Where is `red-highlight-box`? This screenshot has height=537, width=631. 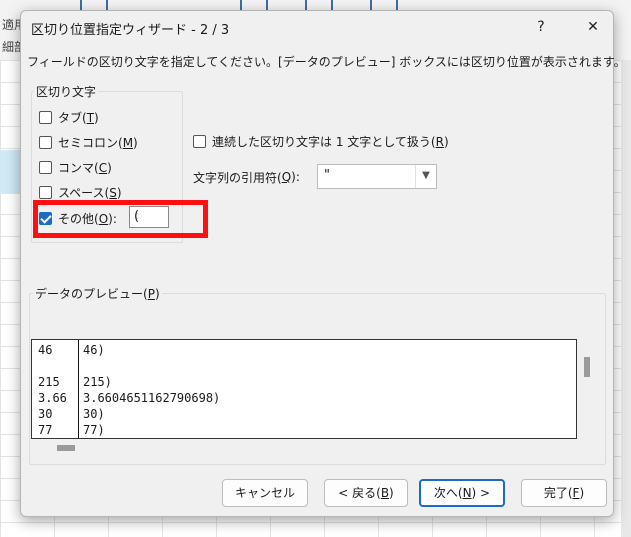 red-highlight-box is located at coordinates (120, 219).